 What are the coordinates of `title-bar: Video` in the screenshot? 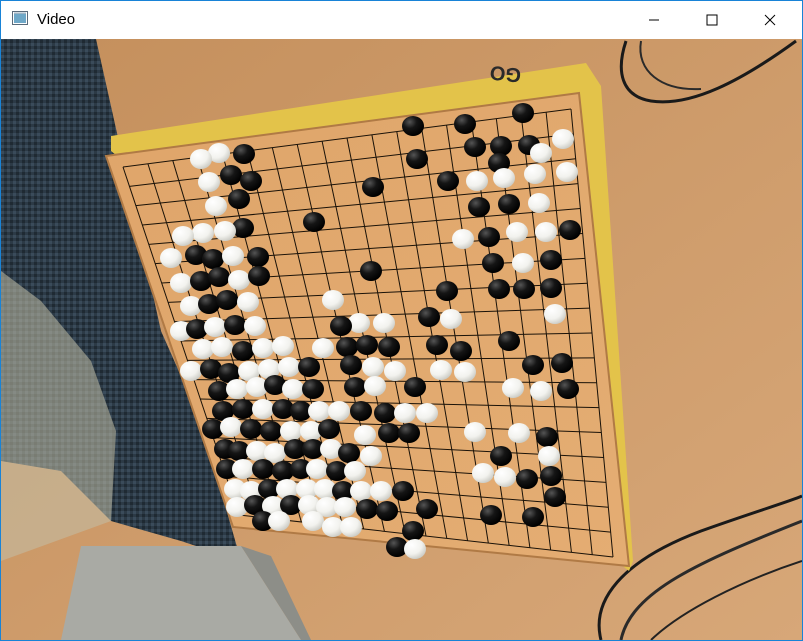 It's located at (401, 20).